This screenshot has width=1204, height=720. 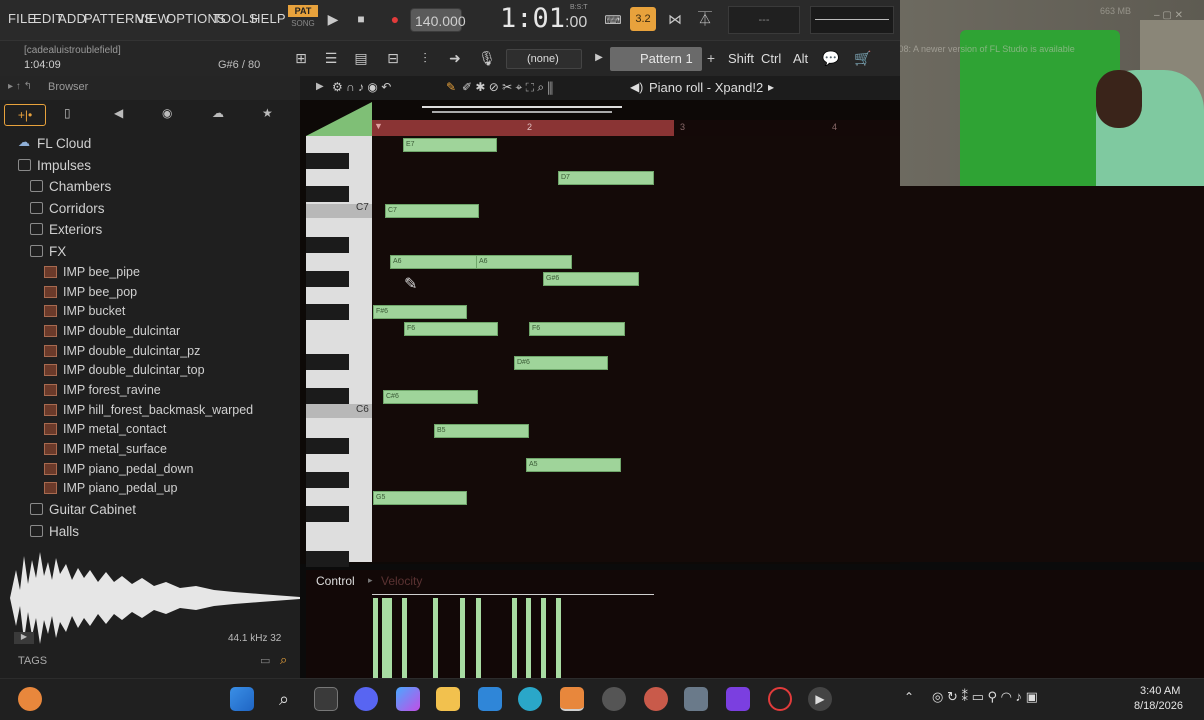 What do you see at coordinates (301, 58) in the screenshot?
I see `playlist-icon: ⊞` at bounding box center [301, 58].